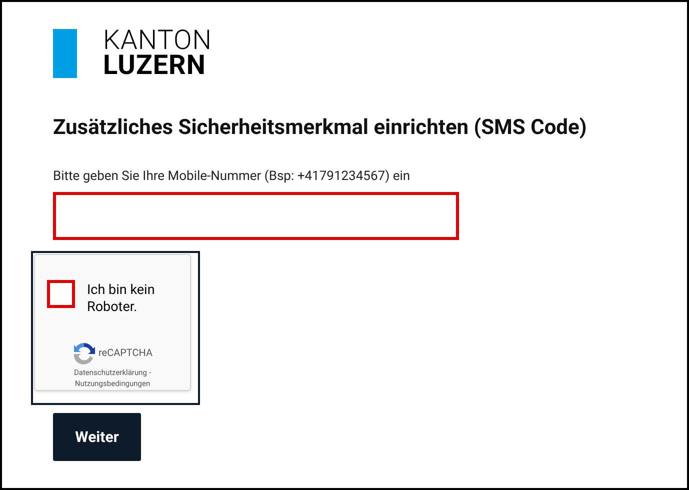 Image resolution: width=689 pixels, height=490 pixels. I want to click on page-heading: Zusätzliches Sicherheitsmerkmal einrichten (SMS Code), so click(320, 128).